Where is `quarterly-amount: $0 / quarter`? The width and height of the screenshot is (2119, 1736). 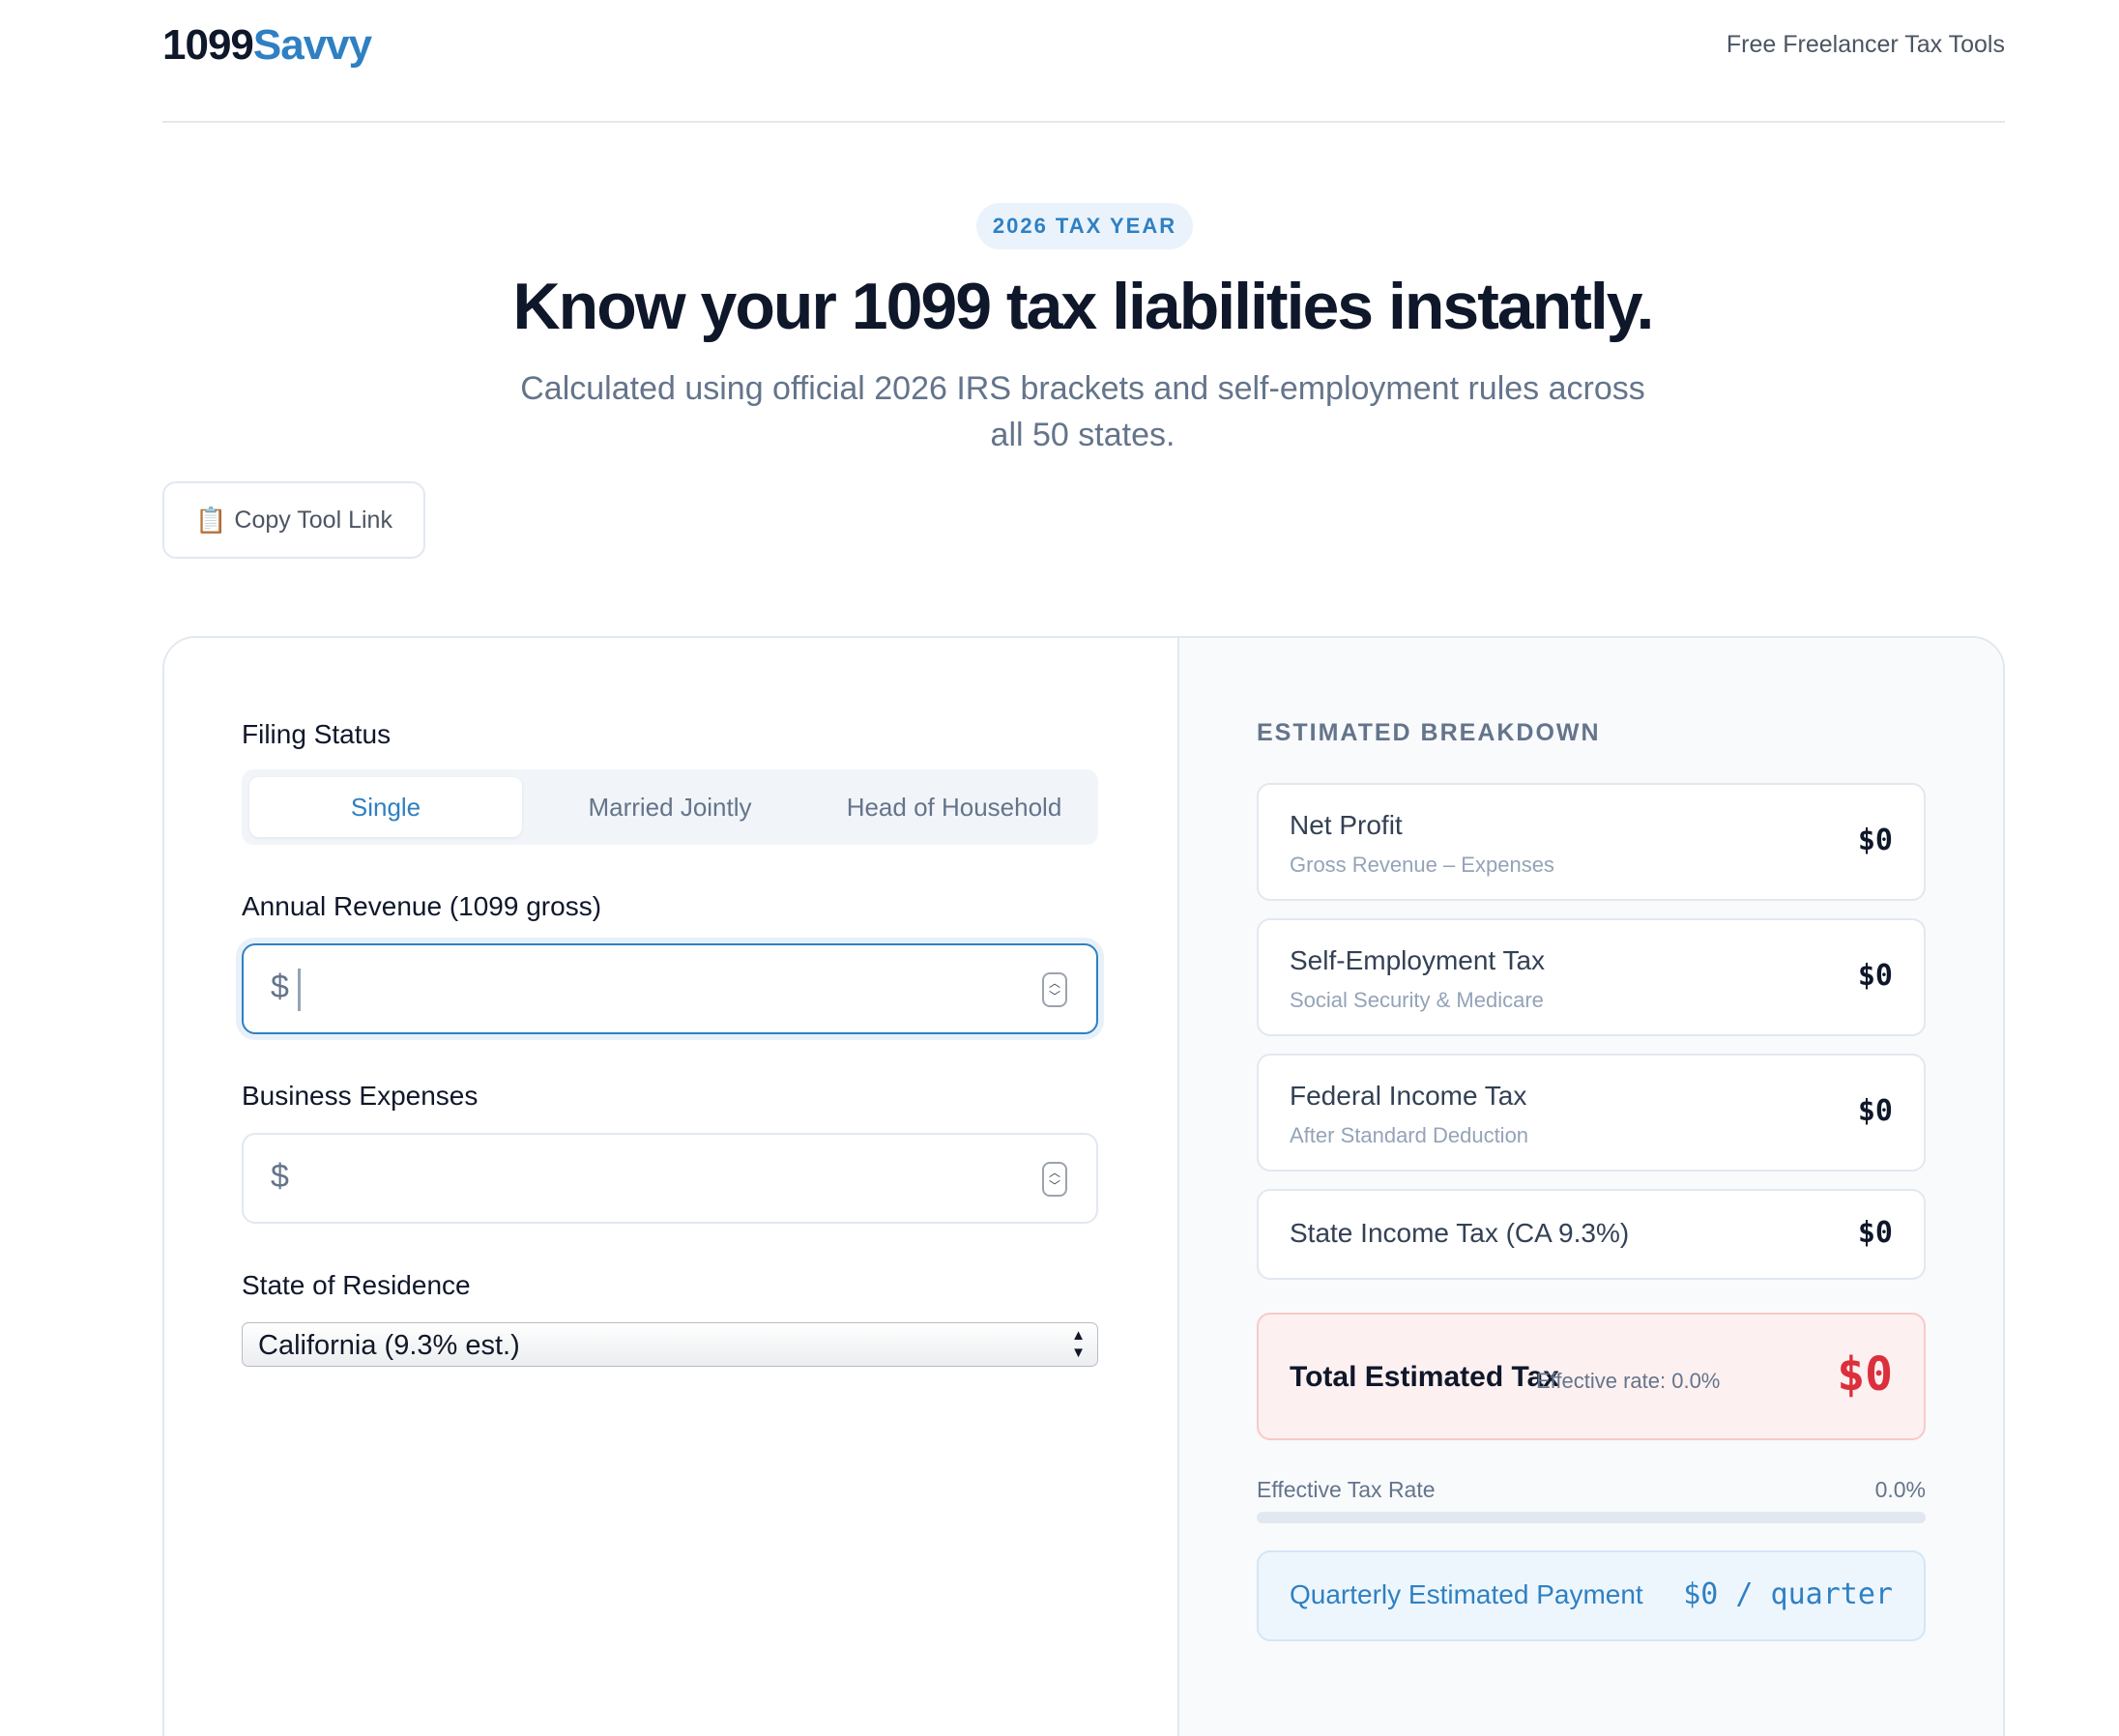
quarterly-amount: $0 / quarter is located at coordinates (1788, 1594).